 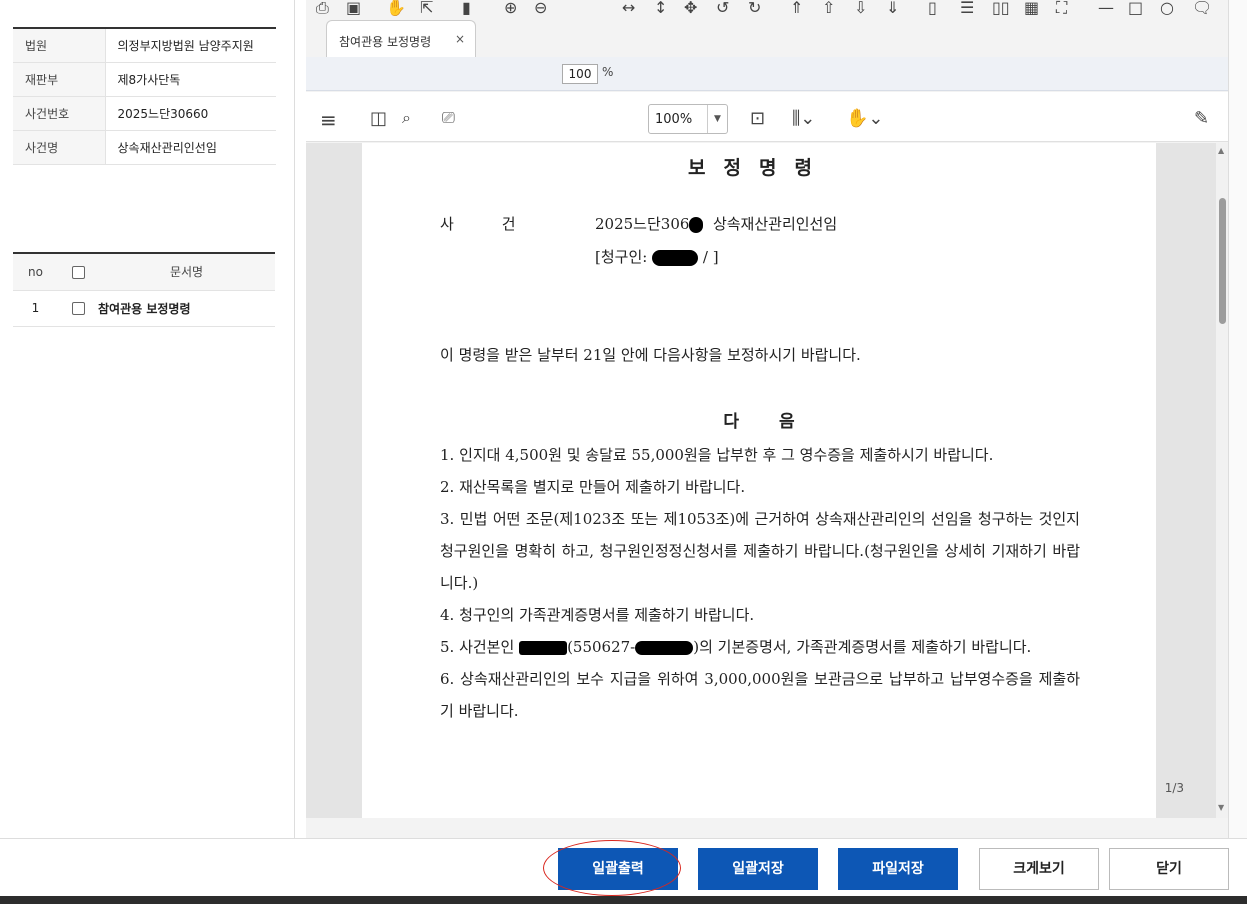 I want to click on division-label: 재판부, so click(x=59, y=79).